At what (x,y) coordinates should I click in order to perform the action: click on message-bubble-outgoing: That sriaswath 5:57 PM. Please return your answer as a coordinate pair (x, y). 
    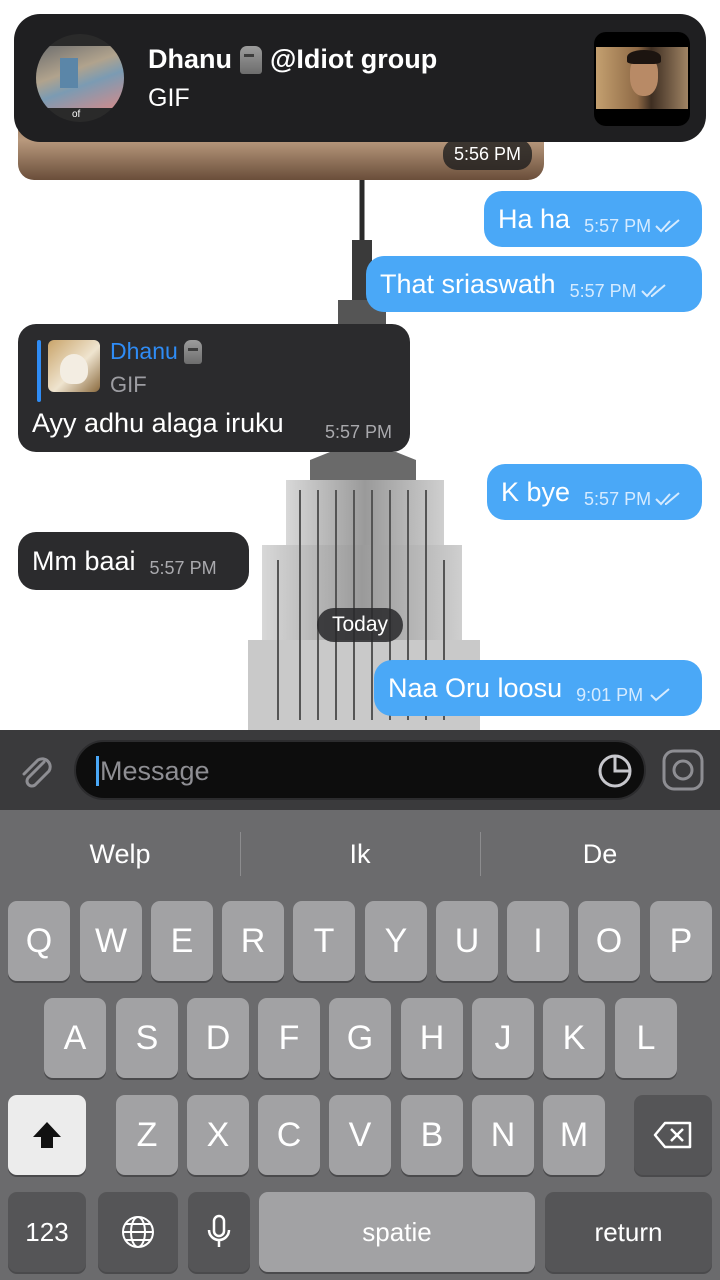
    Looking at the image, I should click on (534, 284).